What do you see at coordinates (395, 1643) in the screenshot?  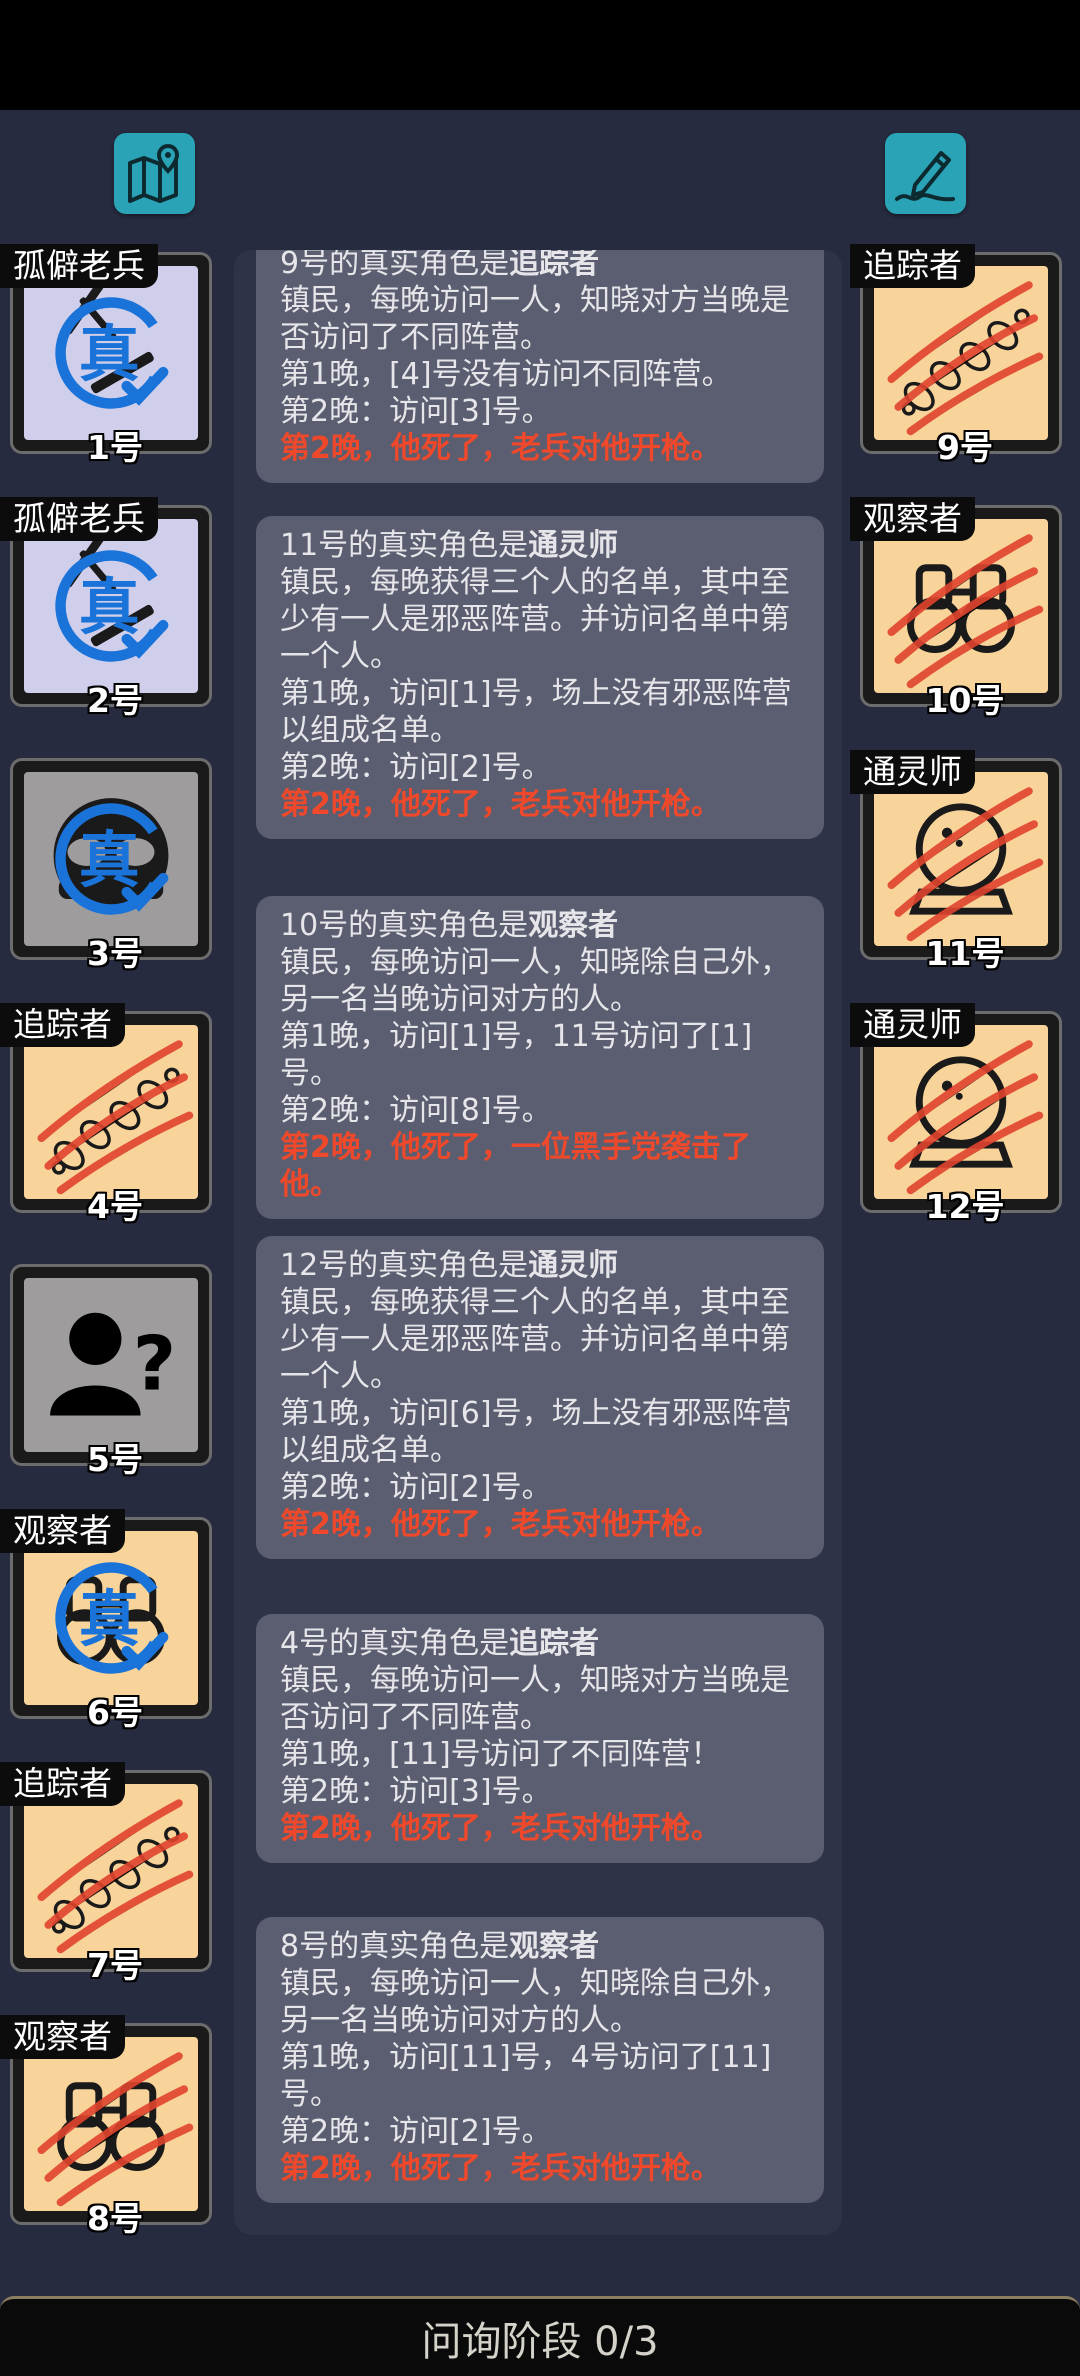 I see `log-lead: 4号的真实角色是` at bounding box center [395, 1643].